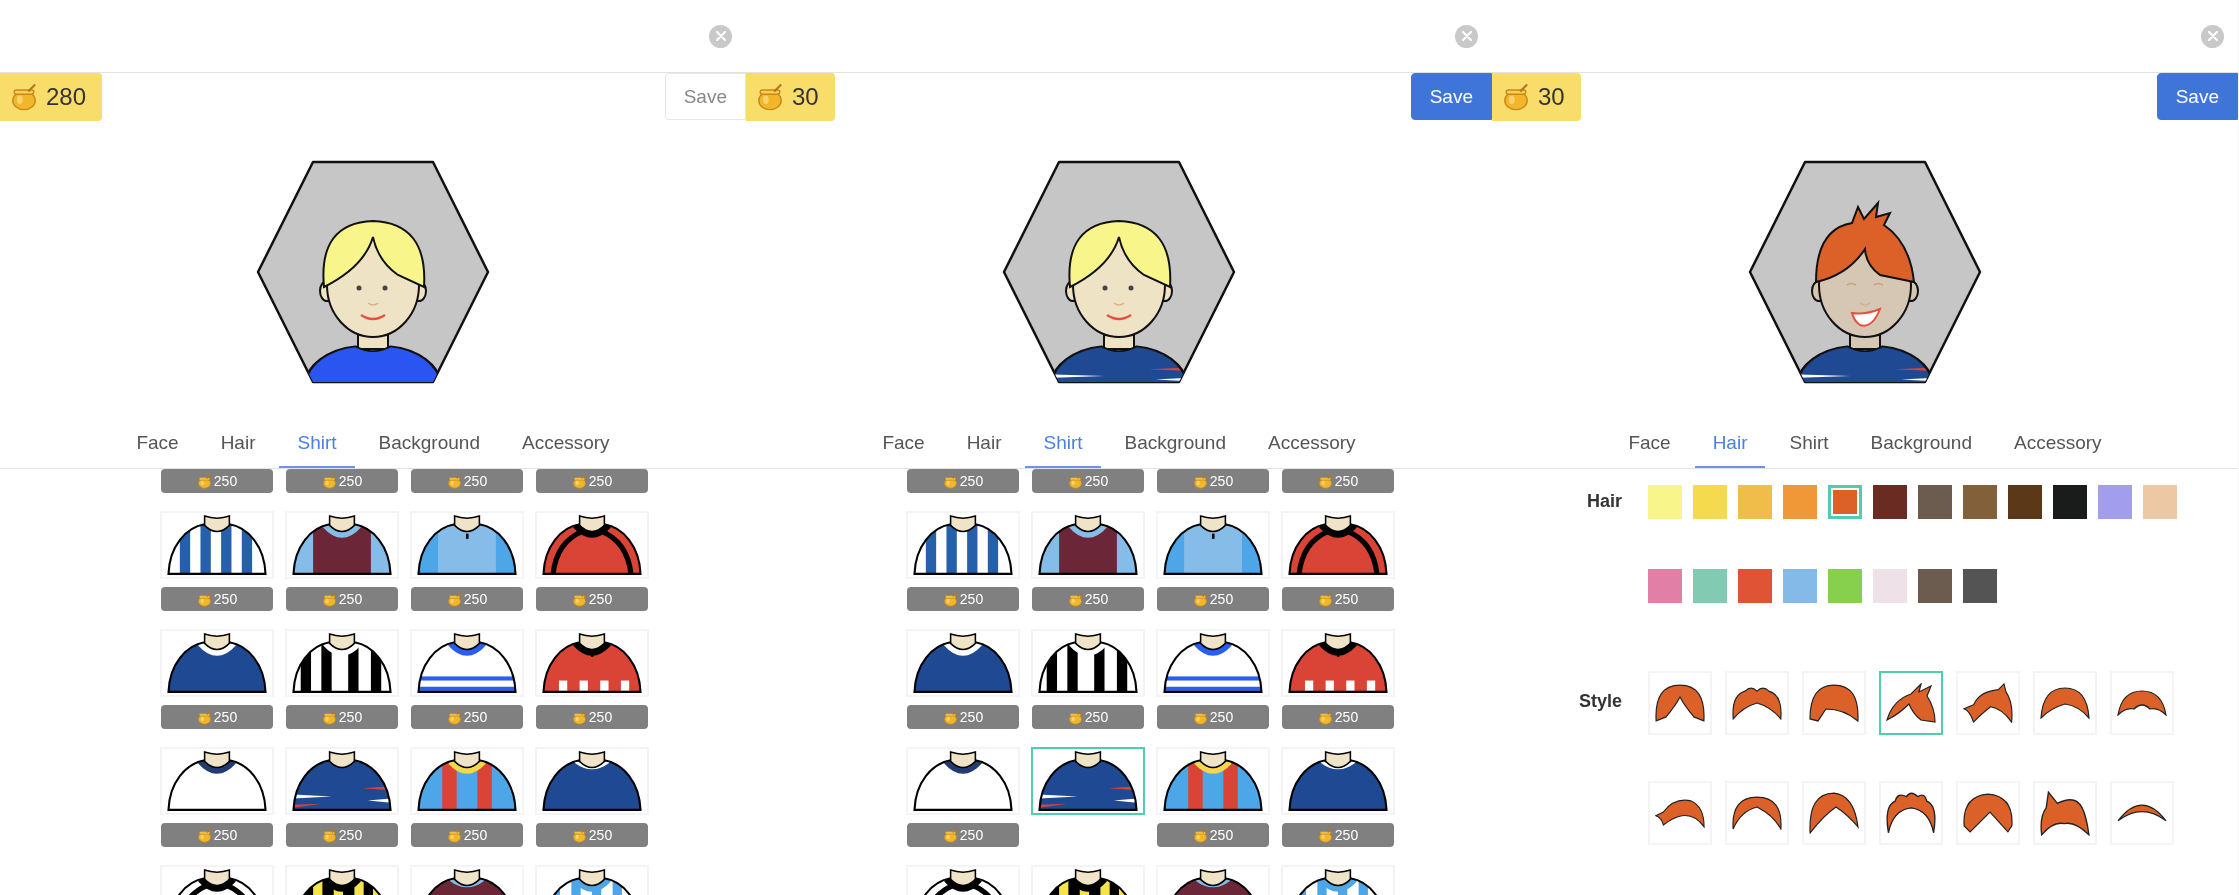 The width and height of the screenshot is (2239, 895). I want to click on hair-style-option, so click(1911, 703).